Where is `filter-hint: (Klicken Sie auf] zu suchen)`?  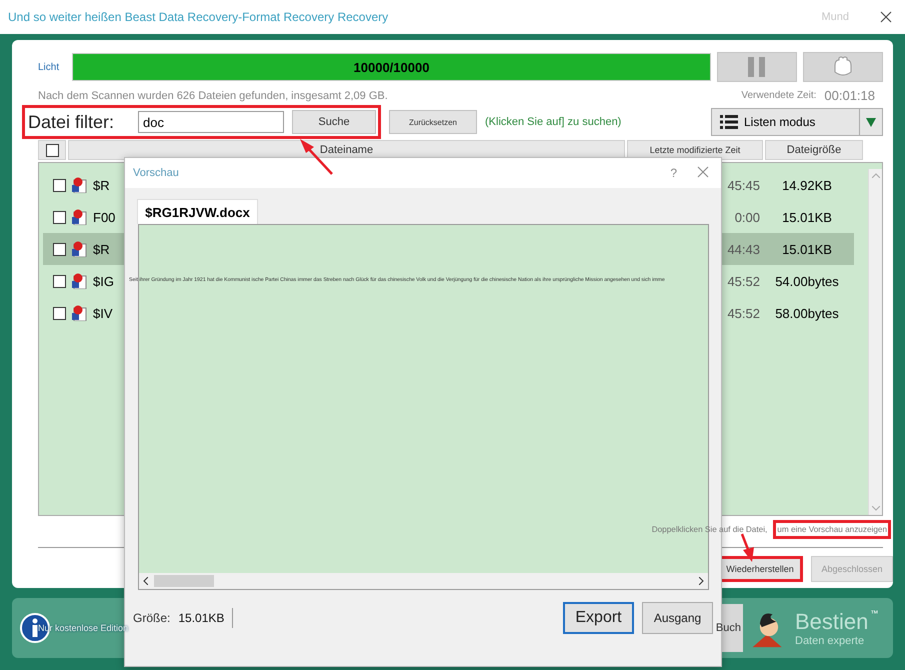
filter-hint: (Klicken Sie auf] zu suchen) is located at coordinates (553, 122).